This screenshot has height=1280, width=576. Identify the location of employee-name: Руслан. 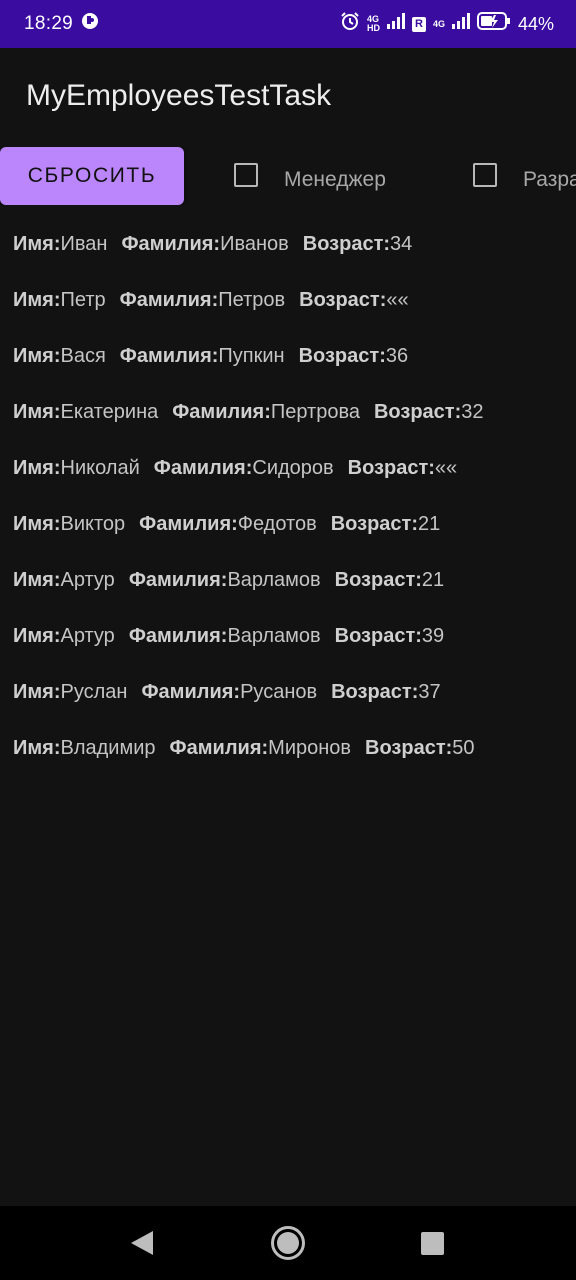
(94, 691).